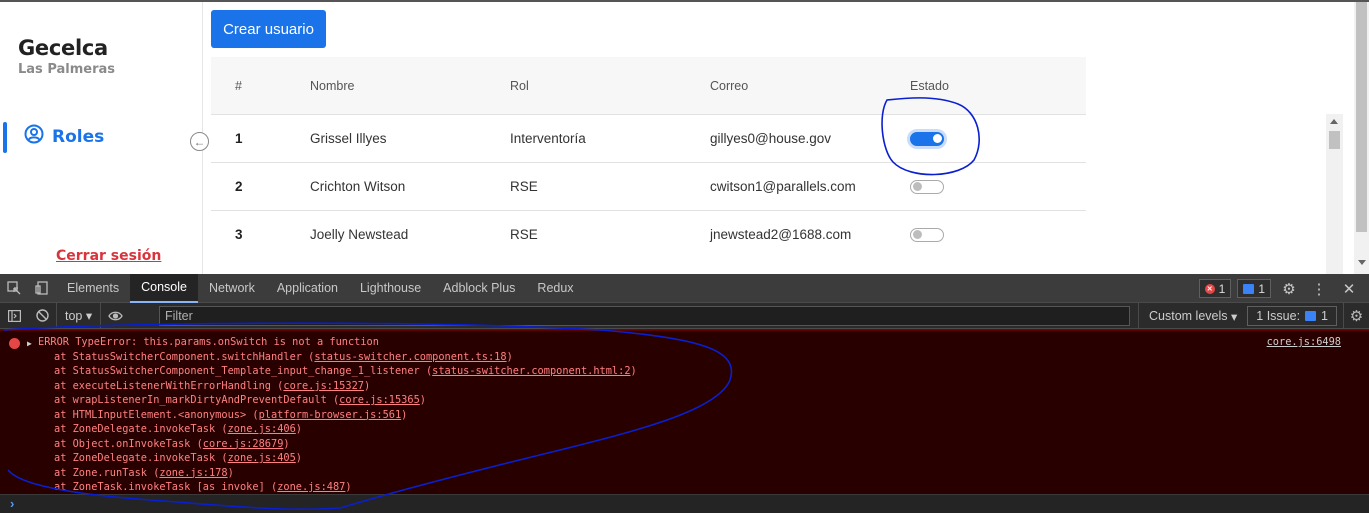  What do you see at coordinates (1222, 288) in the screenshot?
I see `error-count: 1` at bounding box center [1222, 288].